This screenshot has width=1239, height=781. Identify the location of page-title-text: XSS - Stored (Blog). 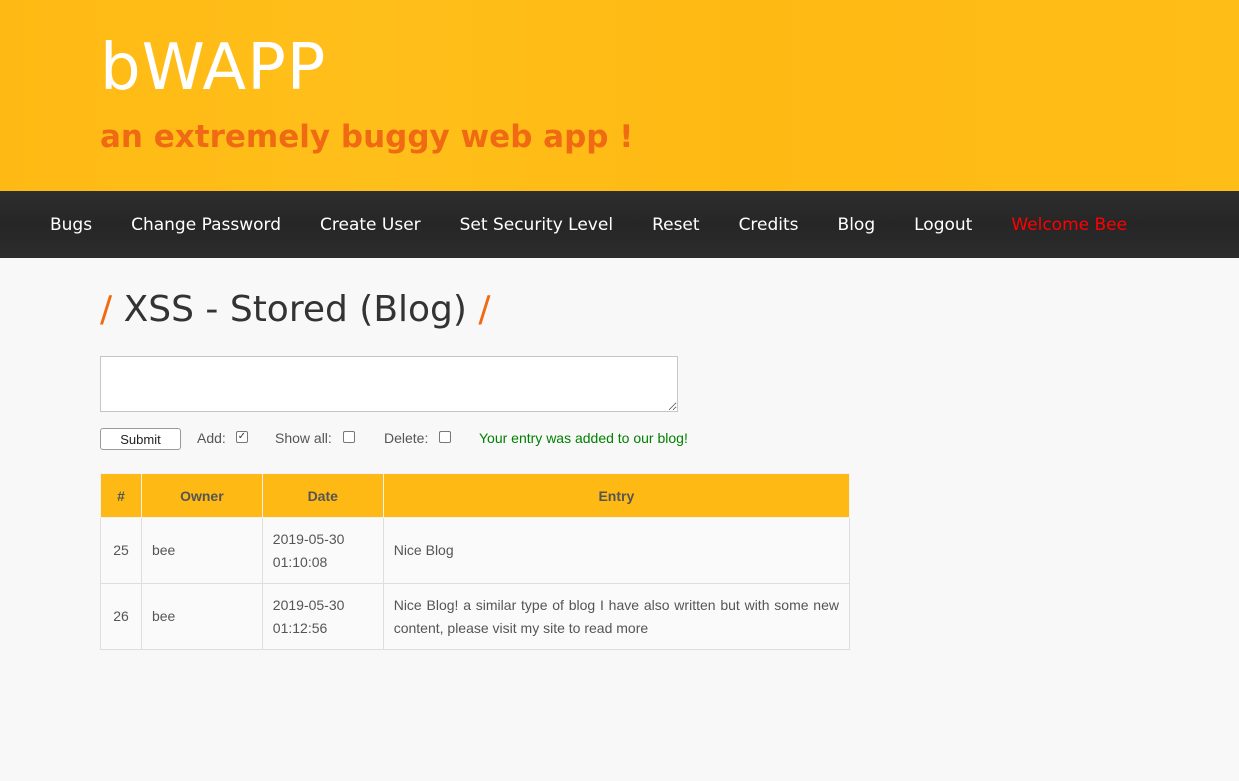
(295, 309).